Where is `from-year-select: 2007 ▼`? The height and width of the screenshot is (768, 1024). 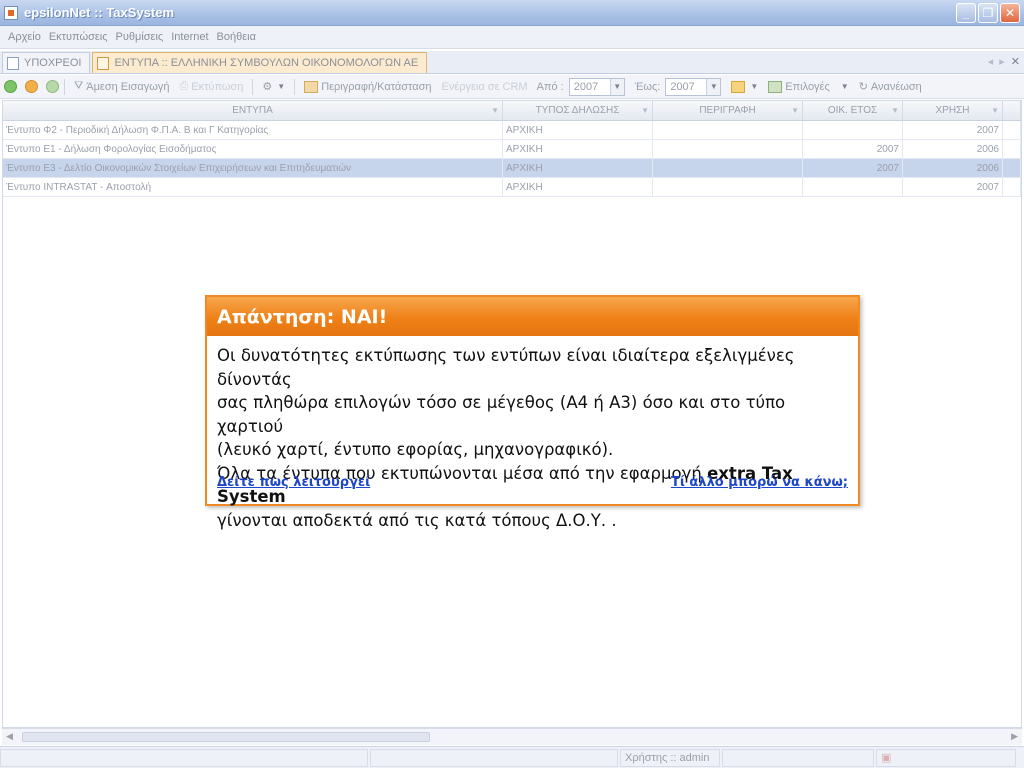 from-year-select: 2007 ▼ is located at coordinates (596, 86).